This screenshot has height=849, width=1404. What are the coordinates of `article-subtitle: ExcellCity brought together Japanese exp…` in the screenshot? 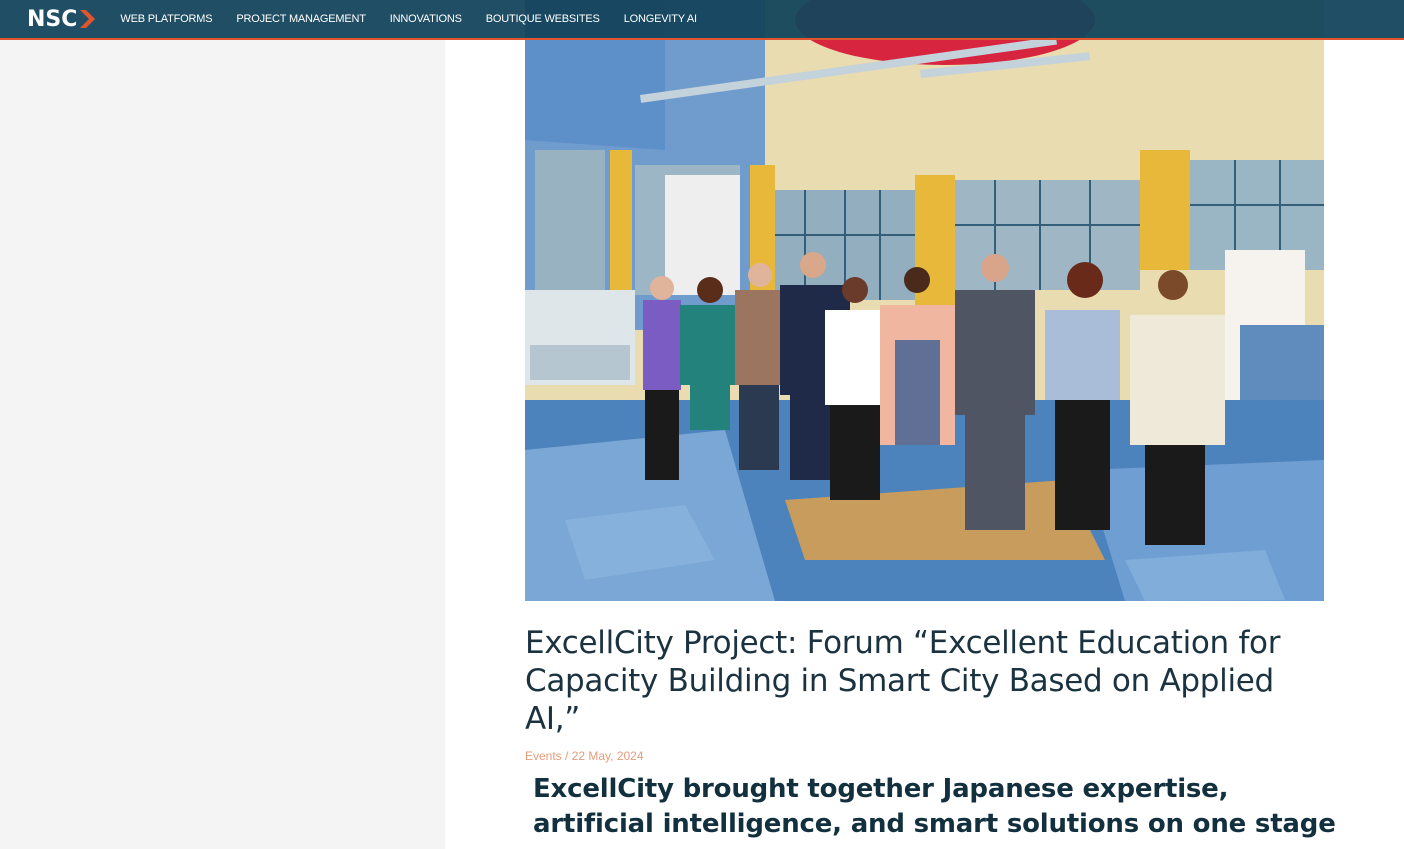 It's located at (934, 806).